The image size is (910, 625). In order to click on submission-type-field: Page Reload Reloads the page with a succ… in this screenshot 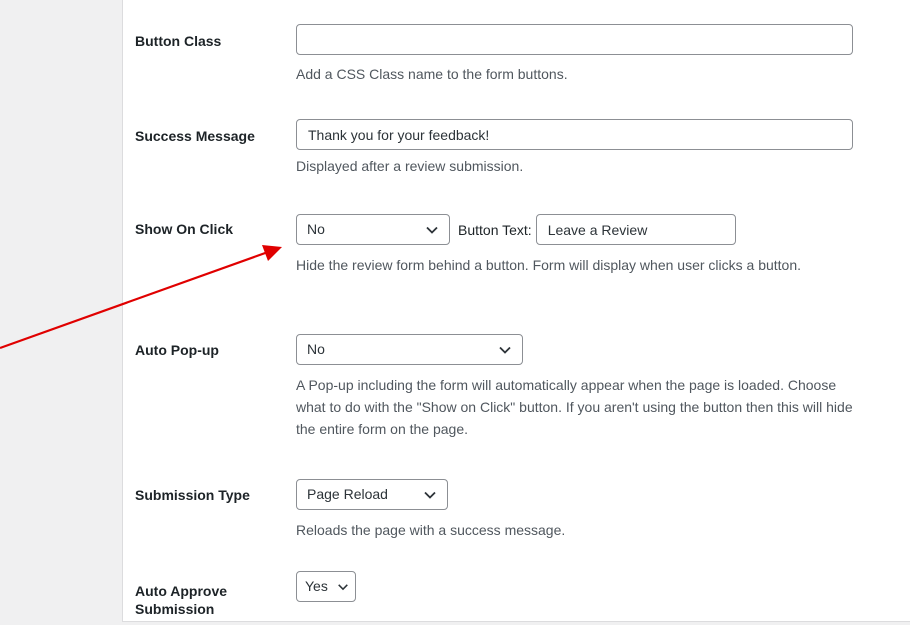, I will do `click(430, 510)`.